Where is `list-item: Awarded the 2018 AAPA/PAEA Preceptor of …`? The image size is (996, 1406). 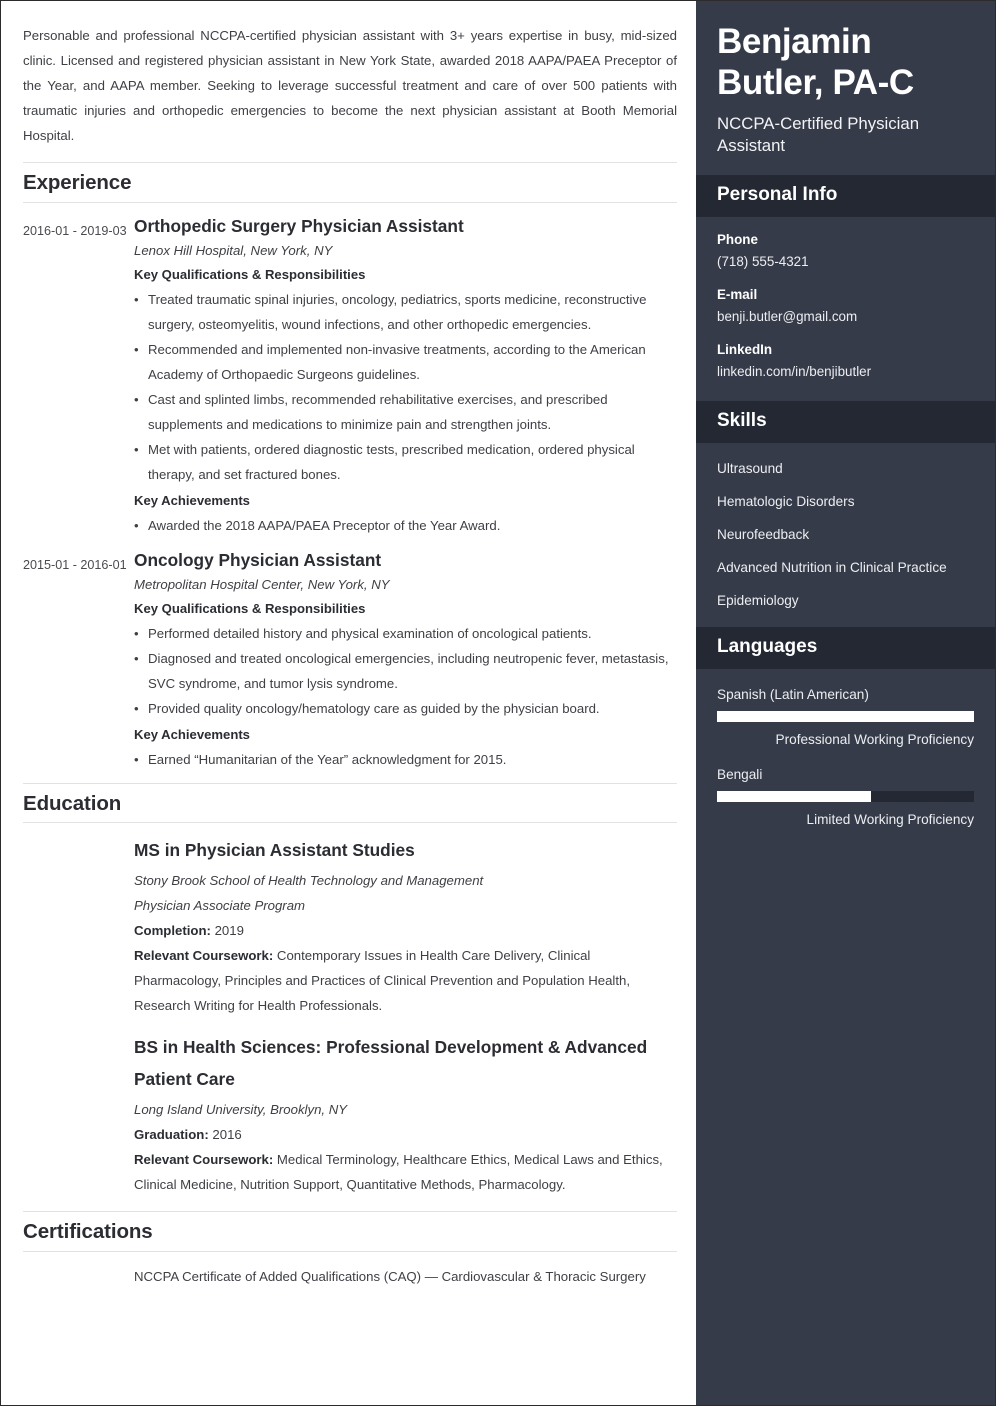 list-item: Awarded the 2018 AAPA/PAEA Preceptor of … is located at coordinates (405, 525).